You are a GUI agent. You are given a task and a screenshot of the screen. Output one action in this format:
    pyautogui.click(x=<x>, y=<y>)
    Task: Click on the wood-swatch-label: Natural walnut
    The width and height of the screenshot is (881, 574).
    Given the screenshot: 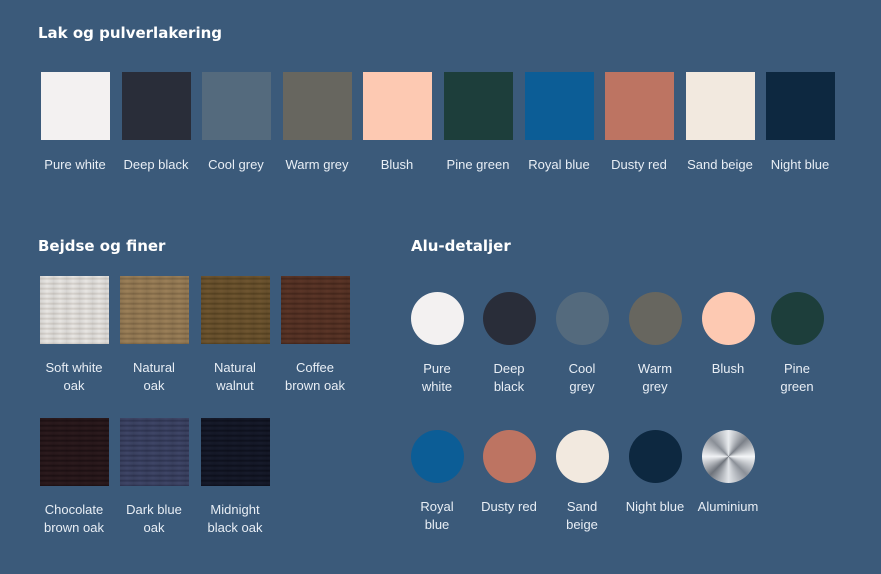 What is the action you would take?
    pyautogui.click(x=235, y=377)
    